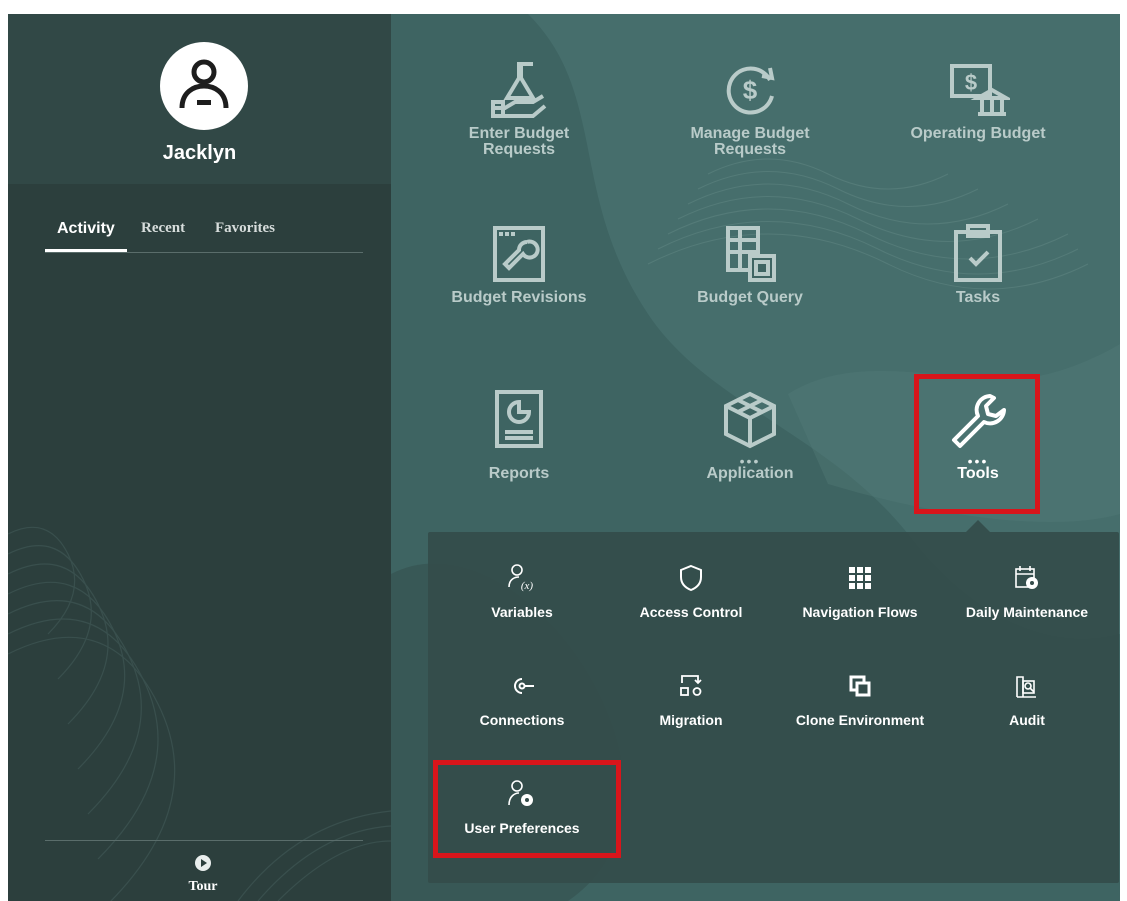  What do you see at coordinates (750, 473) in the screenshot?
I see `tile-label: Application` at bounding box center [750, 473].